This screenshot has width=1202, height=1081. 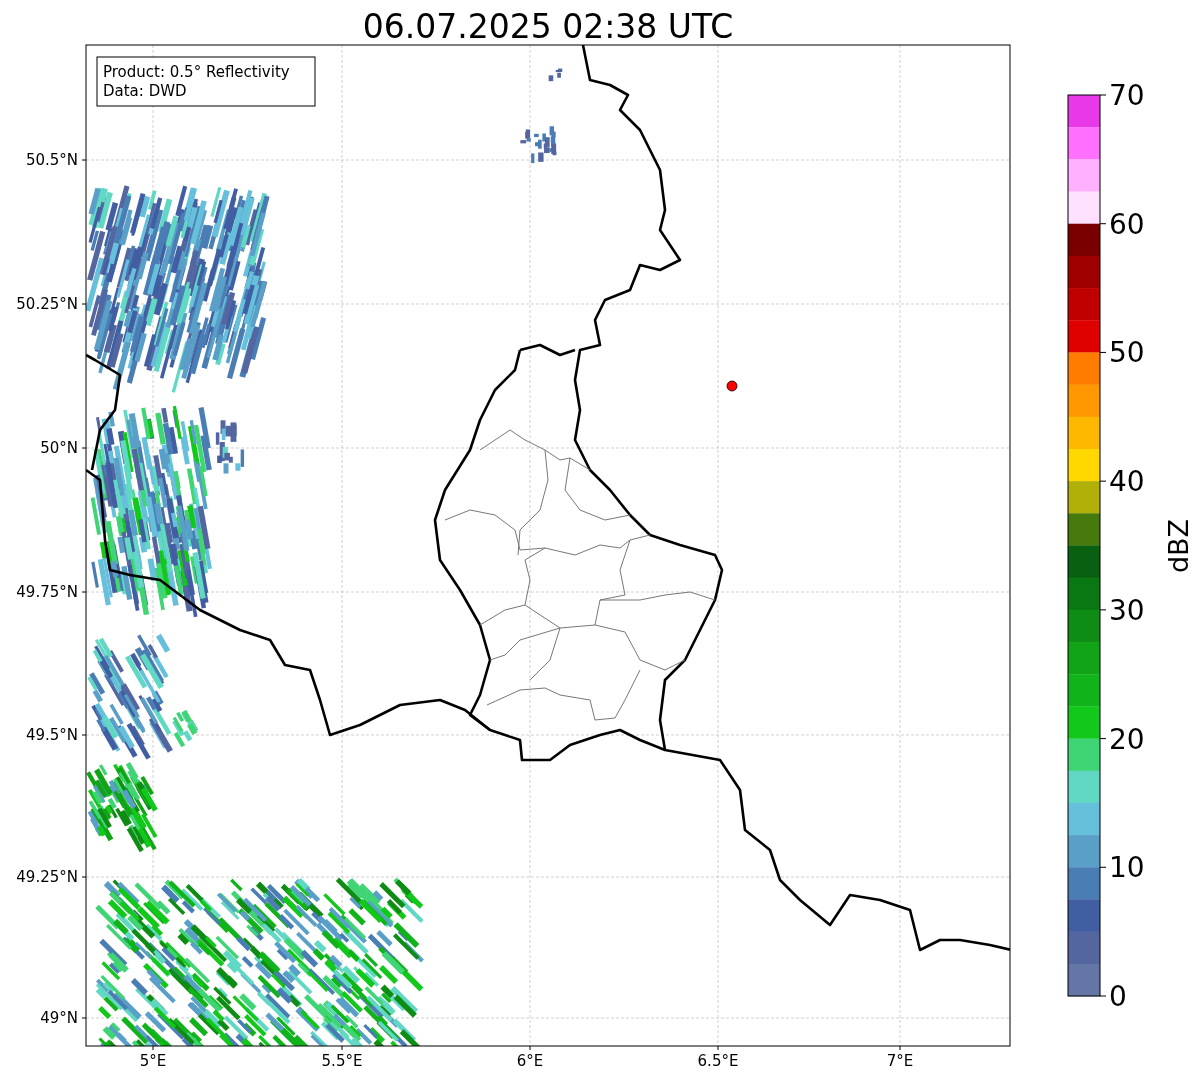 What do you see at coordinates (900, 1061) in the screenshot?
I see `longitude-label: 7°E` at bounding box center [900, 1061].